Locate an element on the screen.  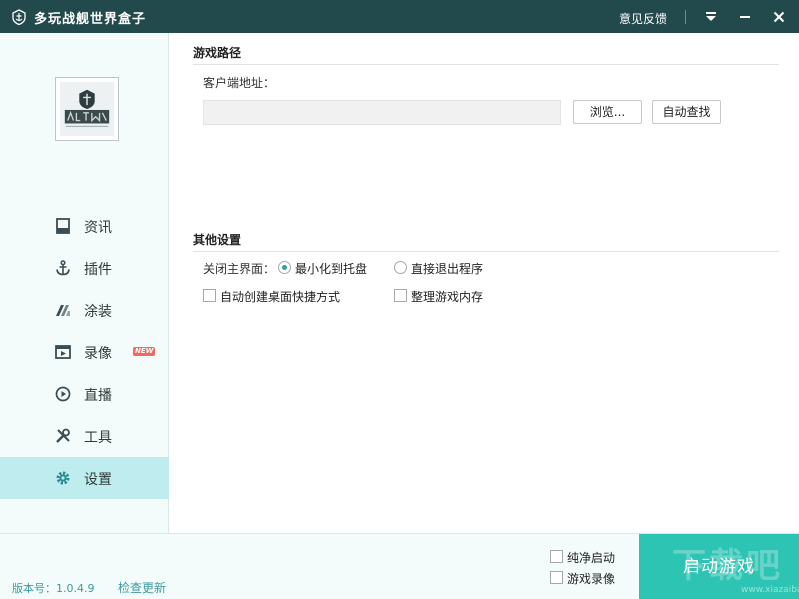
launch-game-label: 启动游戏 is located at coordinates (719, 567).